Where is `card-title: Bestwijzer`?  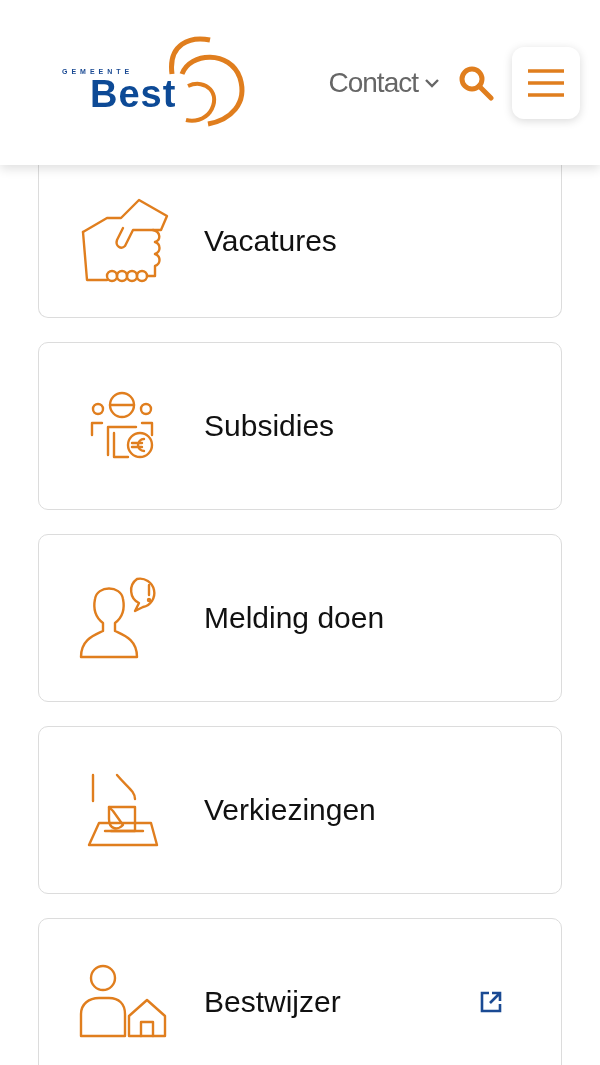 card-title: Bestwijzer is located at coordinates (273, 1002).